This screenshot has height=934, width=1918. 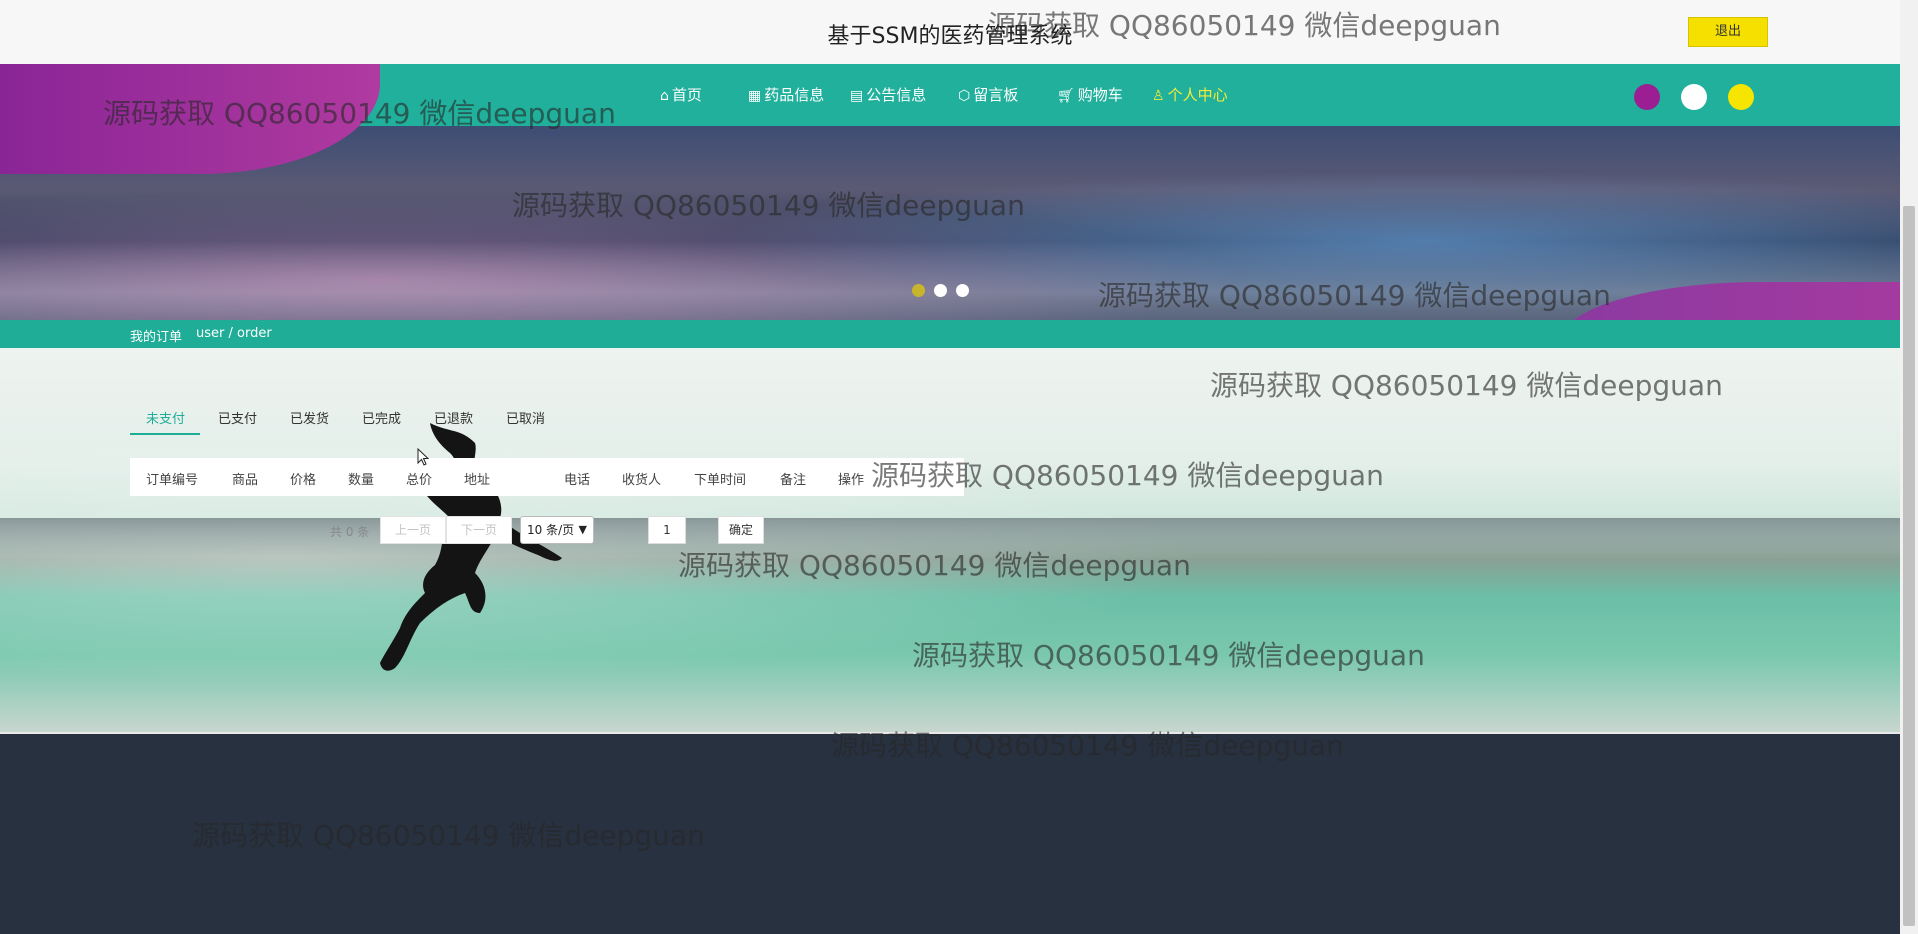 What do you see at coordinates (755, 96) in the screenshot?
I see `grid-icon: ▦` at bounding box center [755, 96].